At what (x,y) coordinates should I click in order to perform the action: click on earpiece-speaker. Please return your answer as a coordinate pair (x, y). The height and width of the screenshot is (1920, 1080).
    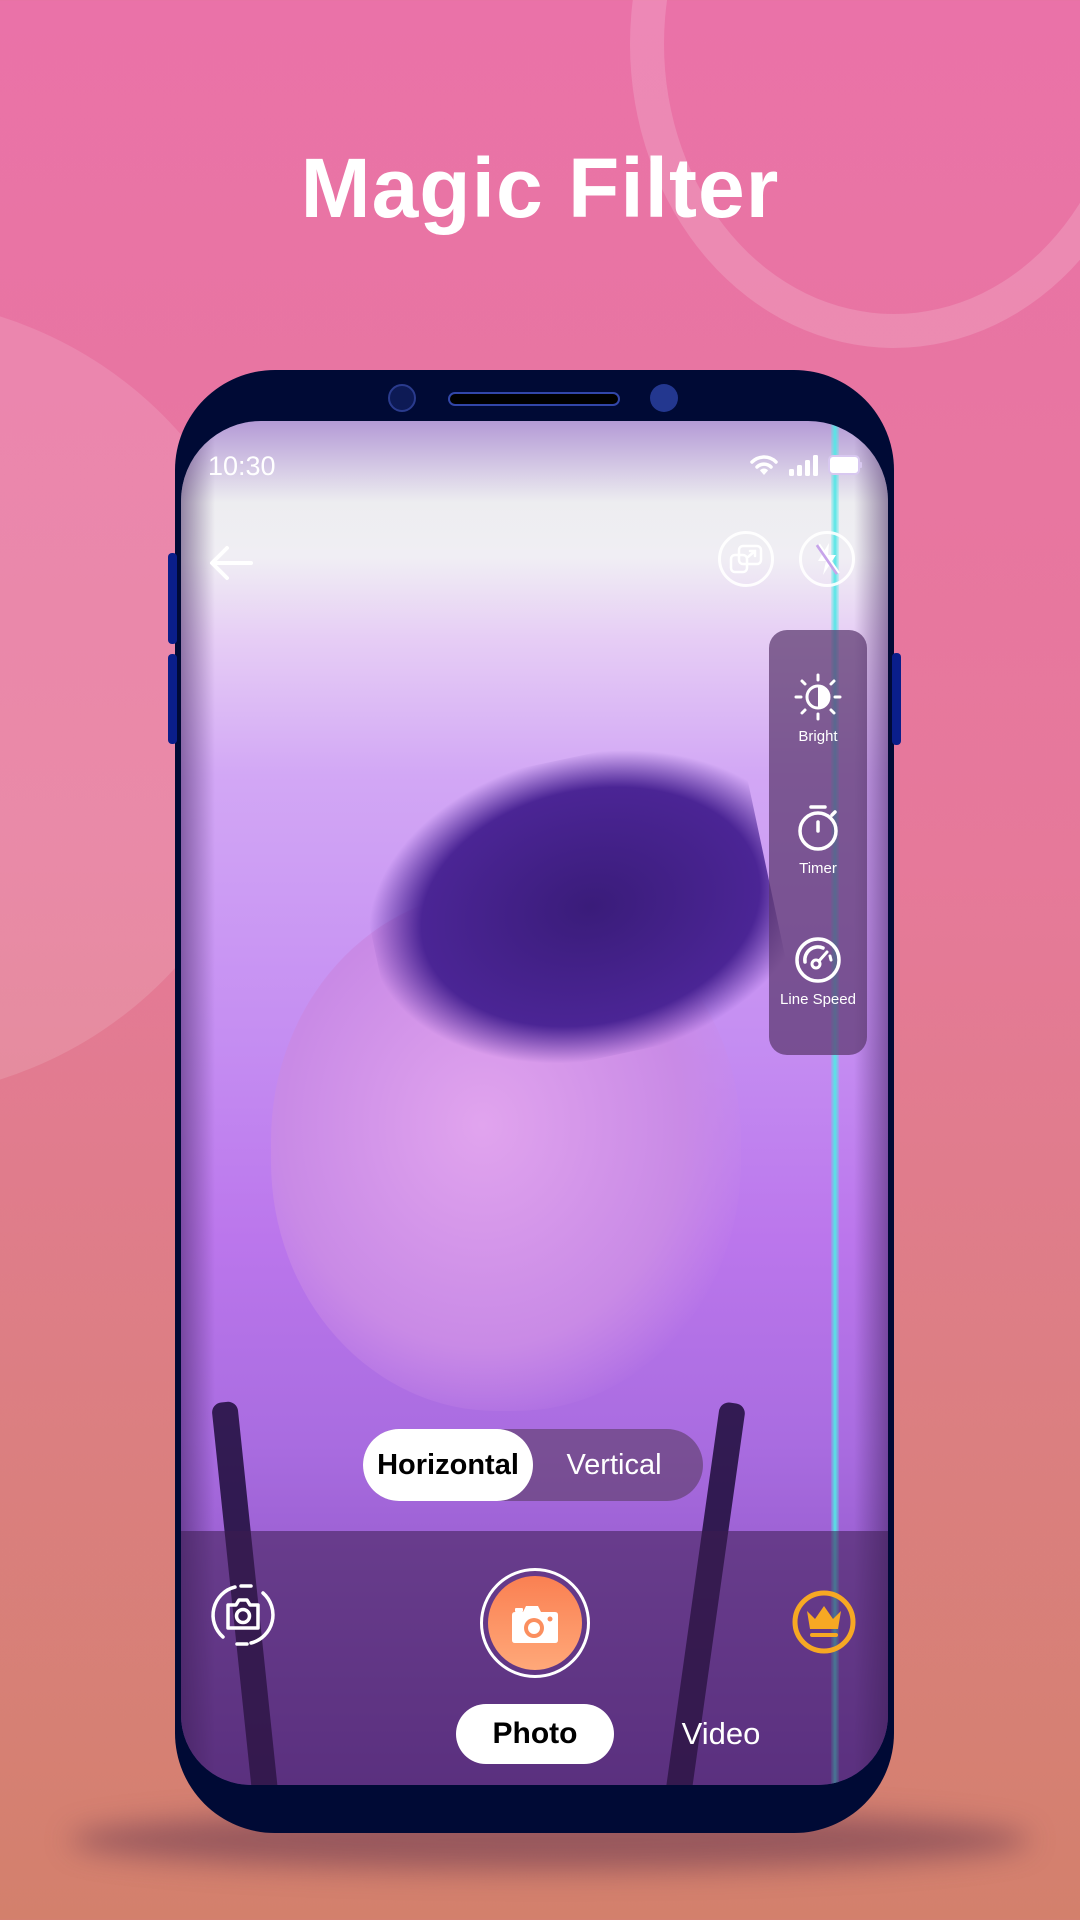
    Looking at the image, I should click on (534, 399).